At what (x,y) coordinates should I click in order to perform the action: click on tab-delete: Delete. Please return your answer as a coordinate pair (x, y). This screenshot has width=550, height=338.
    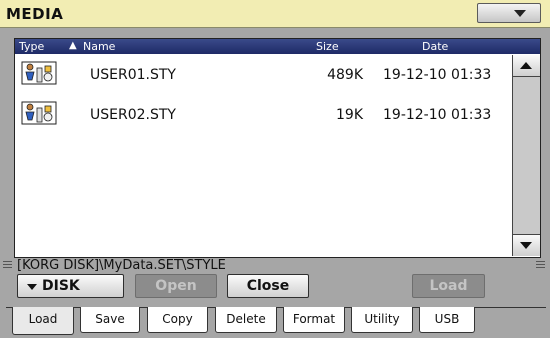
    Looking at the image, I should click on (246, 320).